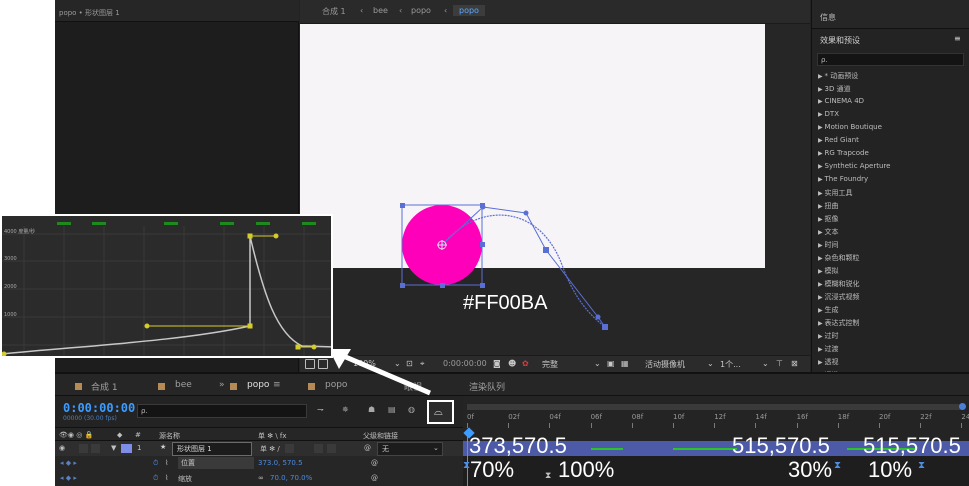 The width and height of the screenshot is (969, 486). I want to click on effects-category-item: ▶ 表达式控制, so click(839, 323).